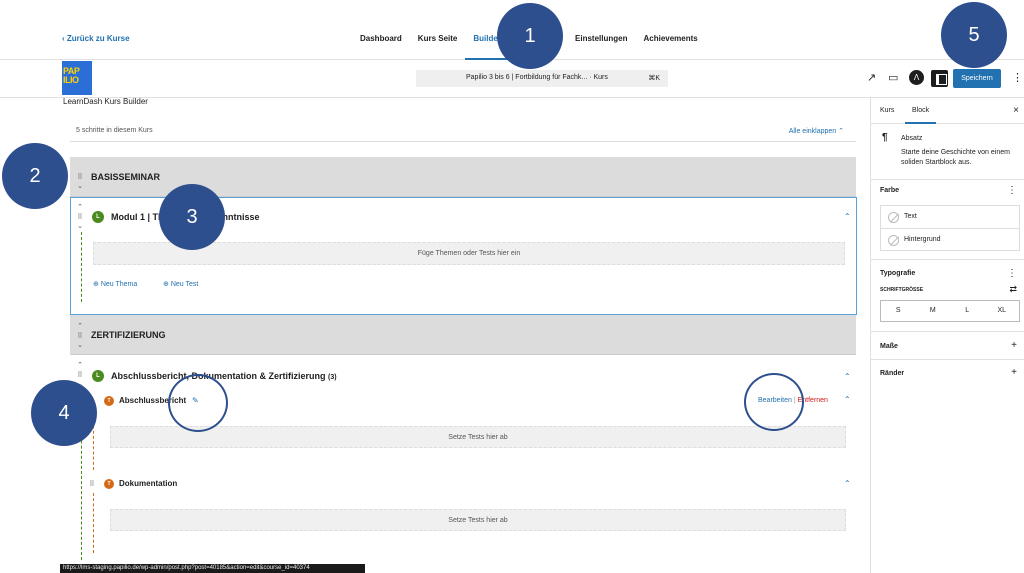 The image size is (1024, 573). What do you see at coordinates (114, 130) in the screenshot?
I see `steps-count: 5 schritte in diesem Kurs` at bounding box center [114, 130].